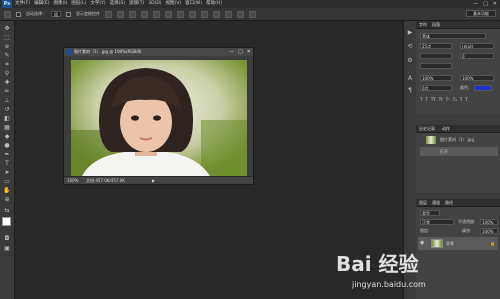  Describe the element at coordinates (477, 78) in the screenshot. I see `horizontal-scale-field: 100%` at that location.